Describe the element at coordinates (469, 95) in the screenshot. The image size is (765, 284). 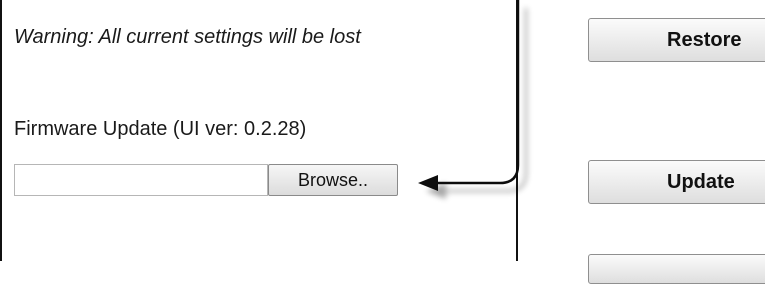
I see `arrow-connector` at that location.